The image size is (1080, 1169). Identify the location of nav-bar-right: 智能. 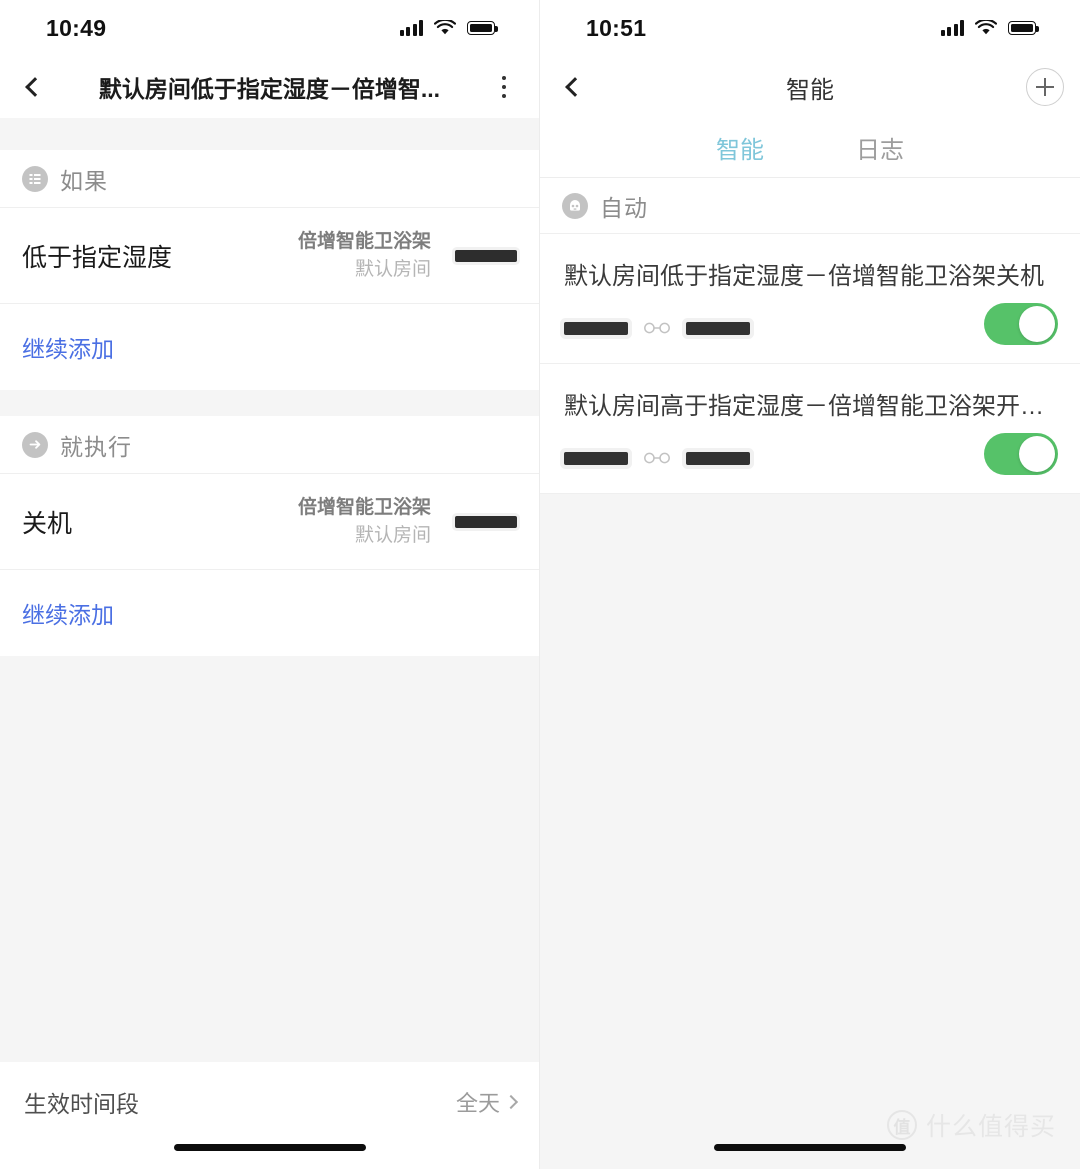
(810, 87).